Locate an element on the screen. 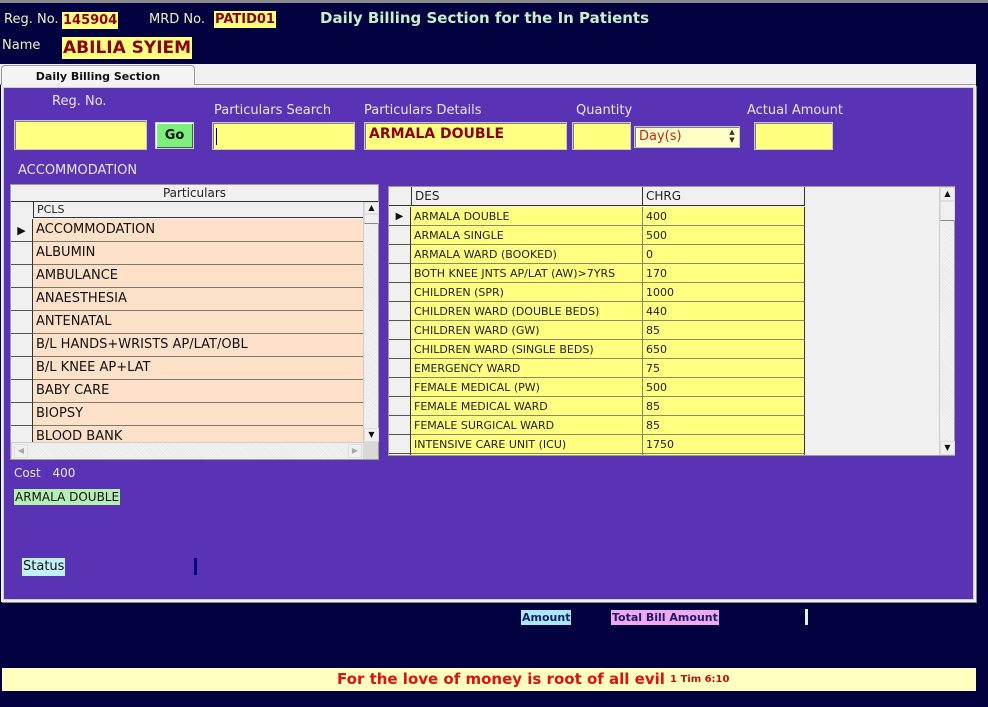  particulars-cell: AMBULANCE is located at coordinates (198, 276).